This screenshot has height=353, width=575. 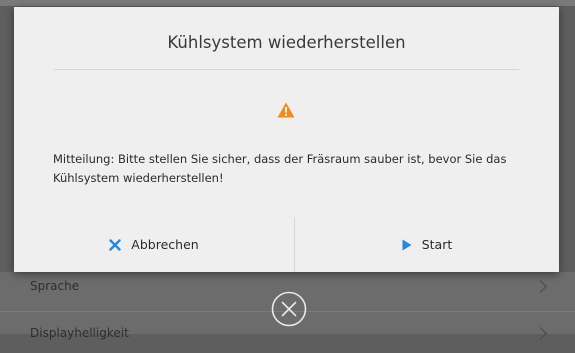 What do you see at coordinates (540, 286) in the screenshot?
I see `chevron-right-icon` at bounding box center [540, 286].